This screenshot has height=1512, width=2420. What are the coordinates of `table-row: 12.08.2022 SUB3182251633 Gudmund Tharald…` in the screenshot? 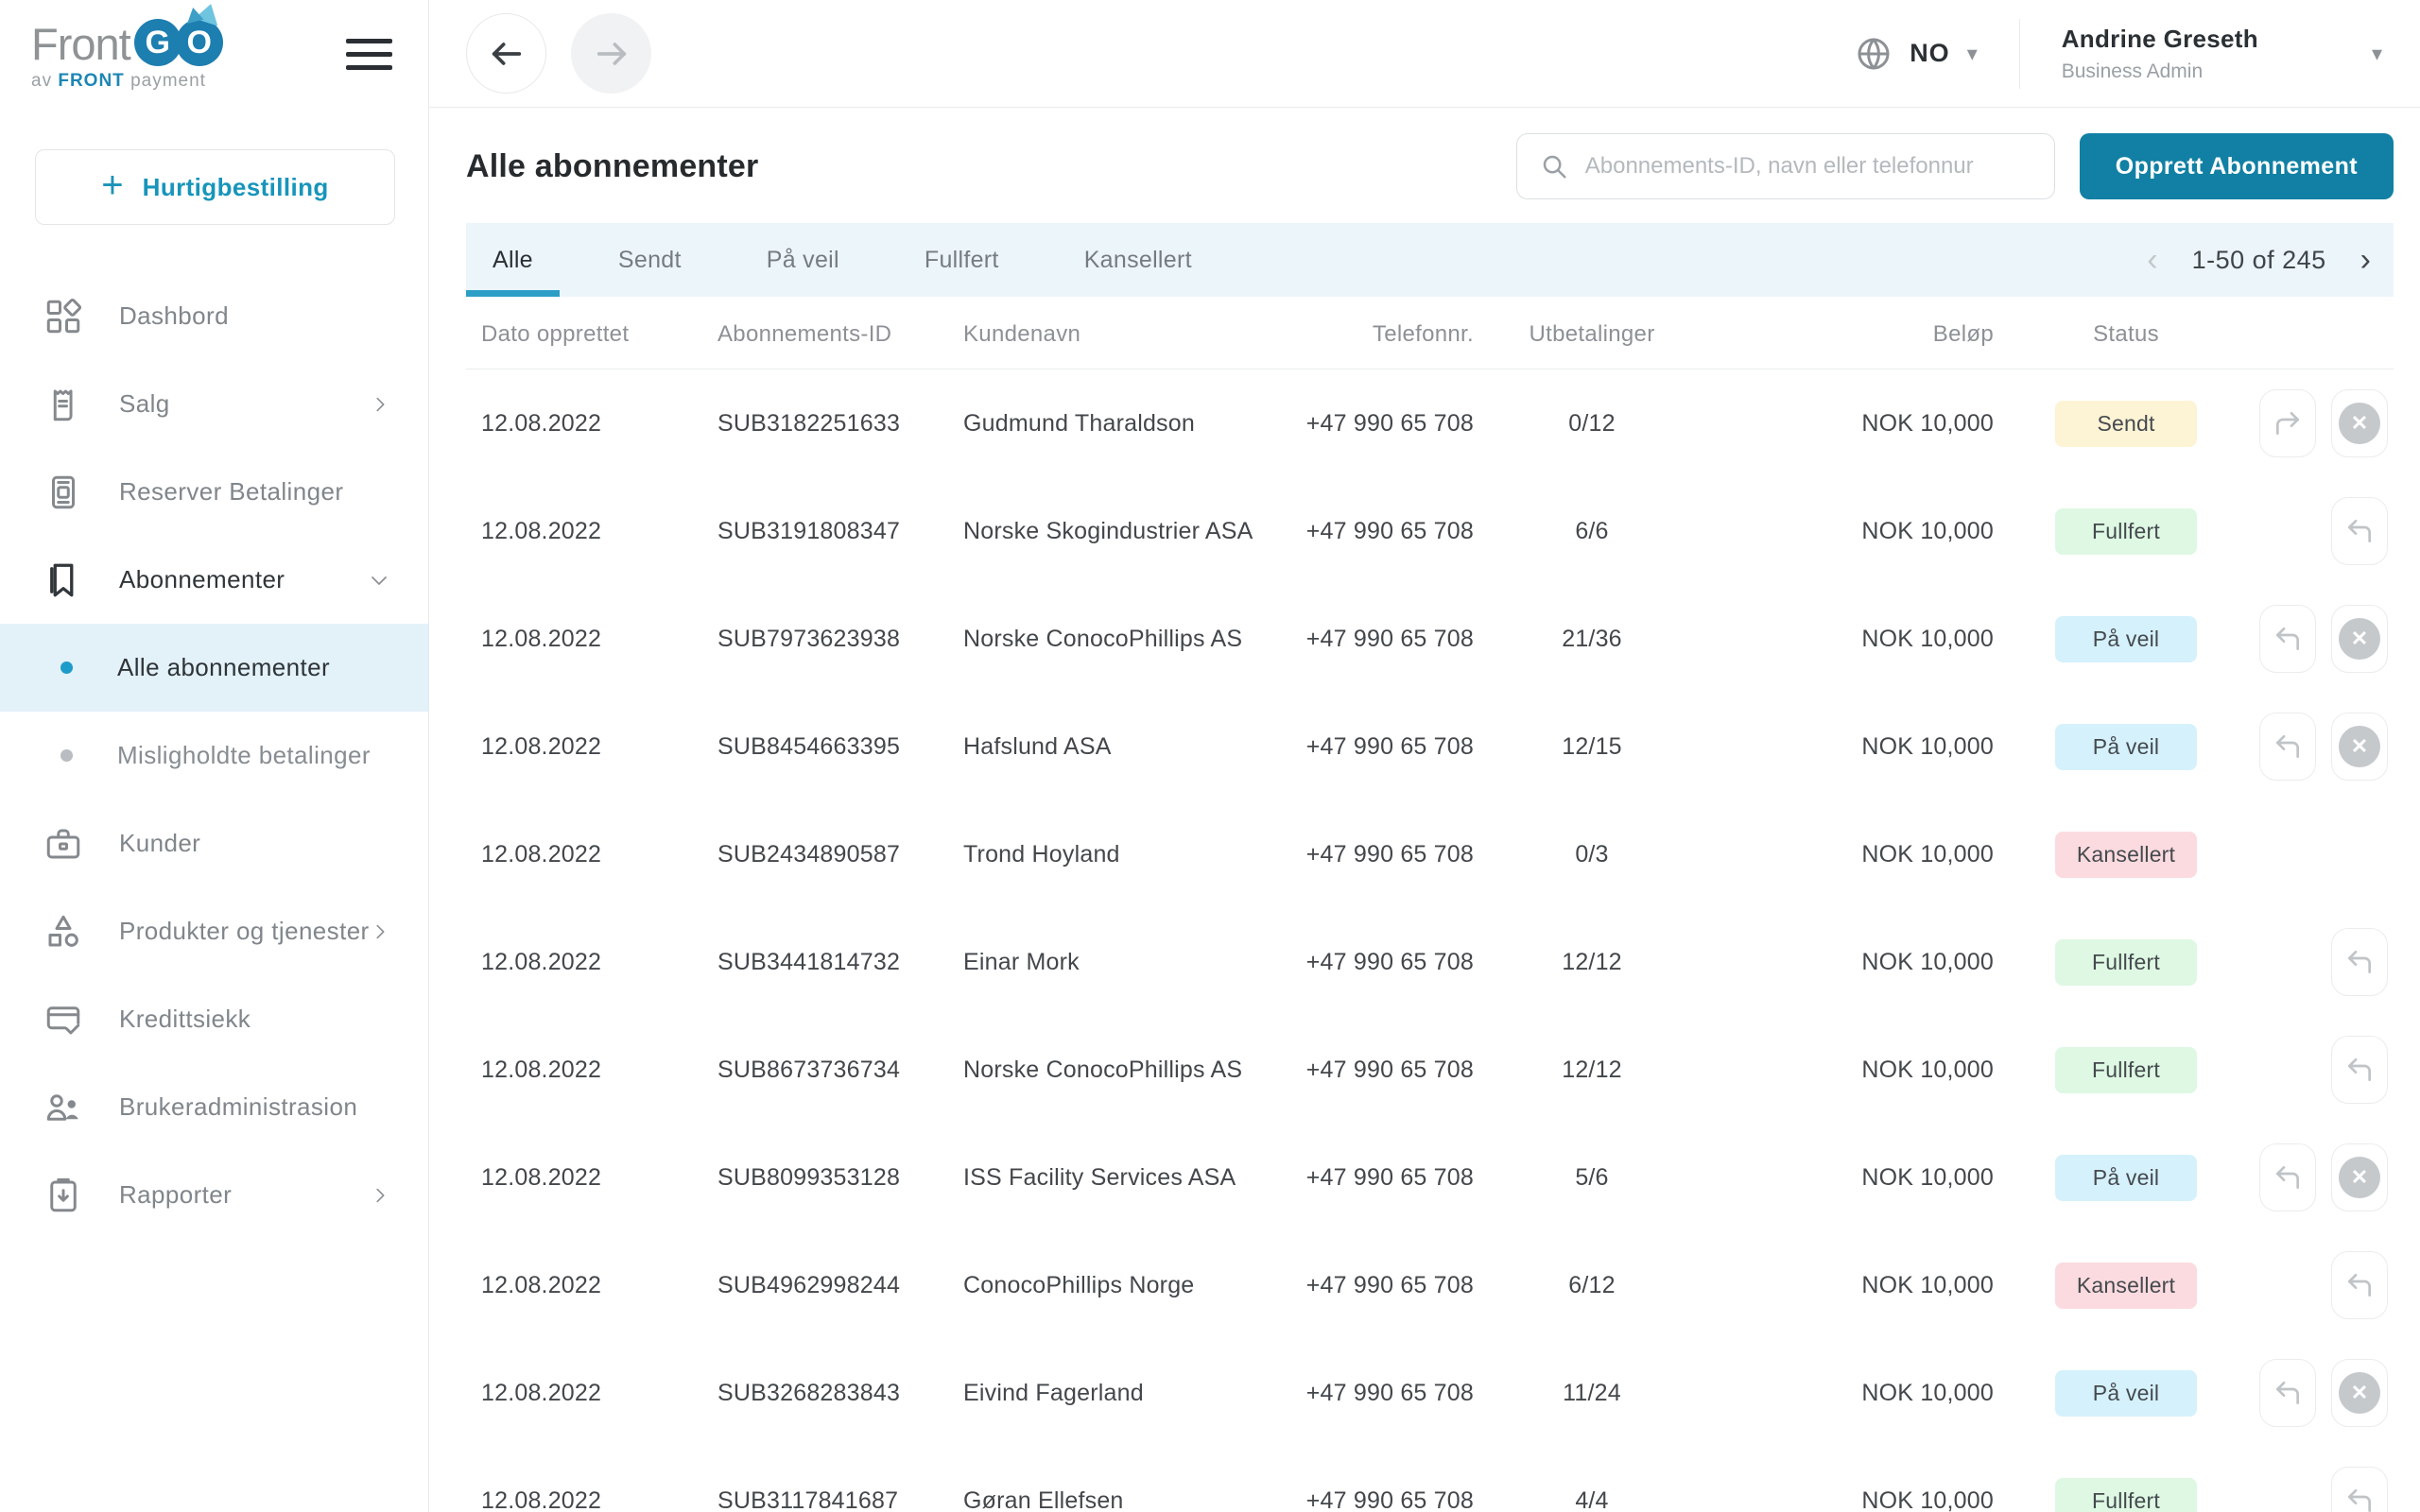 It's located at (1430, 423).